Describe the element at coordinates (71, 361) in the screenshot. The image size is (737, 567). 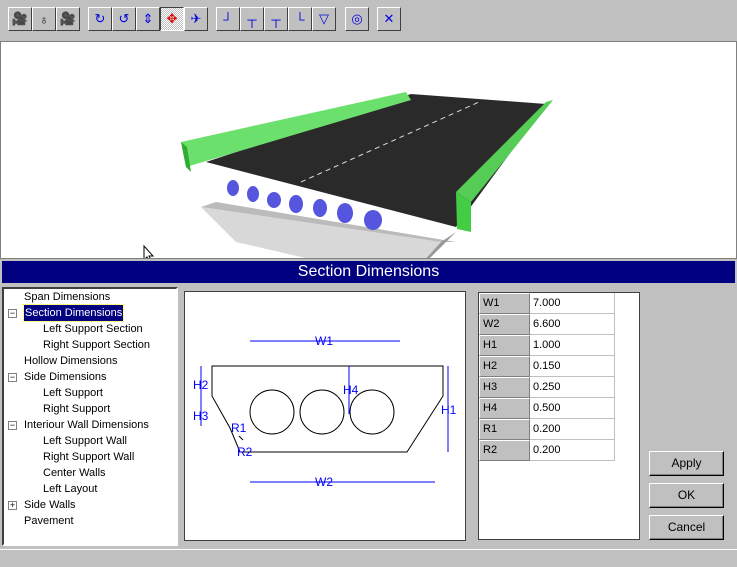
I see `tree-item: Hollow Dimensions` at that location.